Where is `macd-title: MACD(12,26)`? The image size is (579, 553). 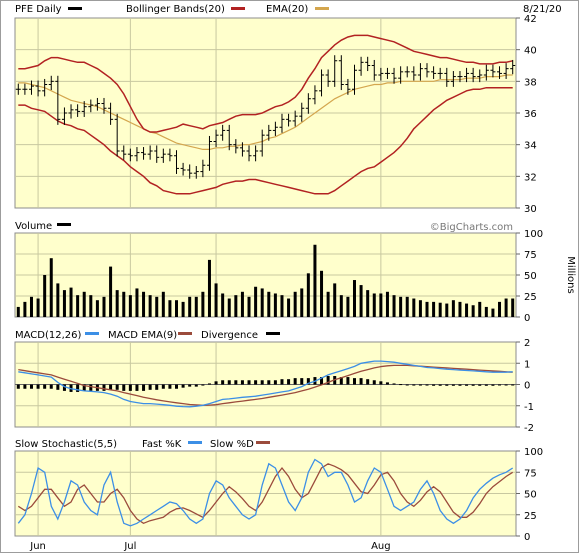
macd-title: MACD(12,26) is located at coordinates (48, 335).